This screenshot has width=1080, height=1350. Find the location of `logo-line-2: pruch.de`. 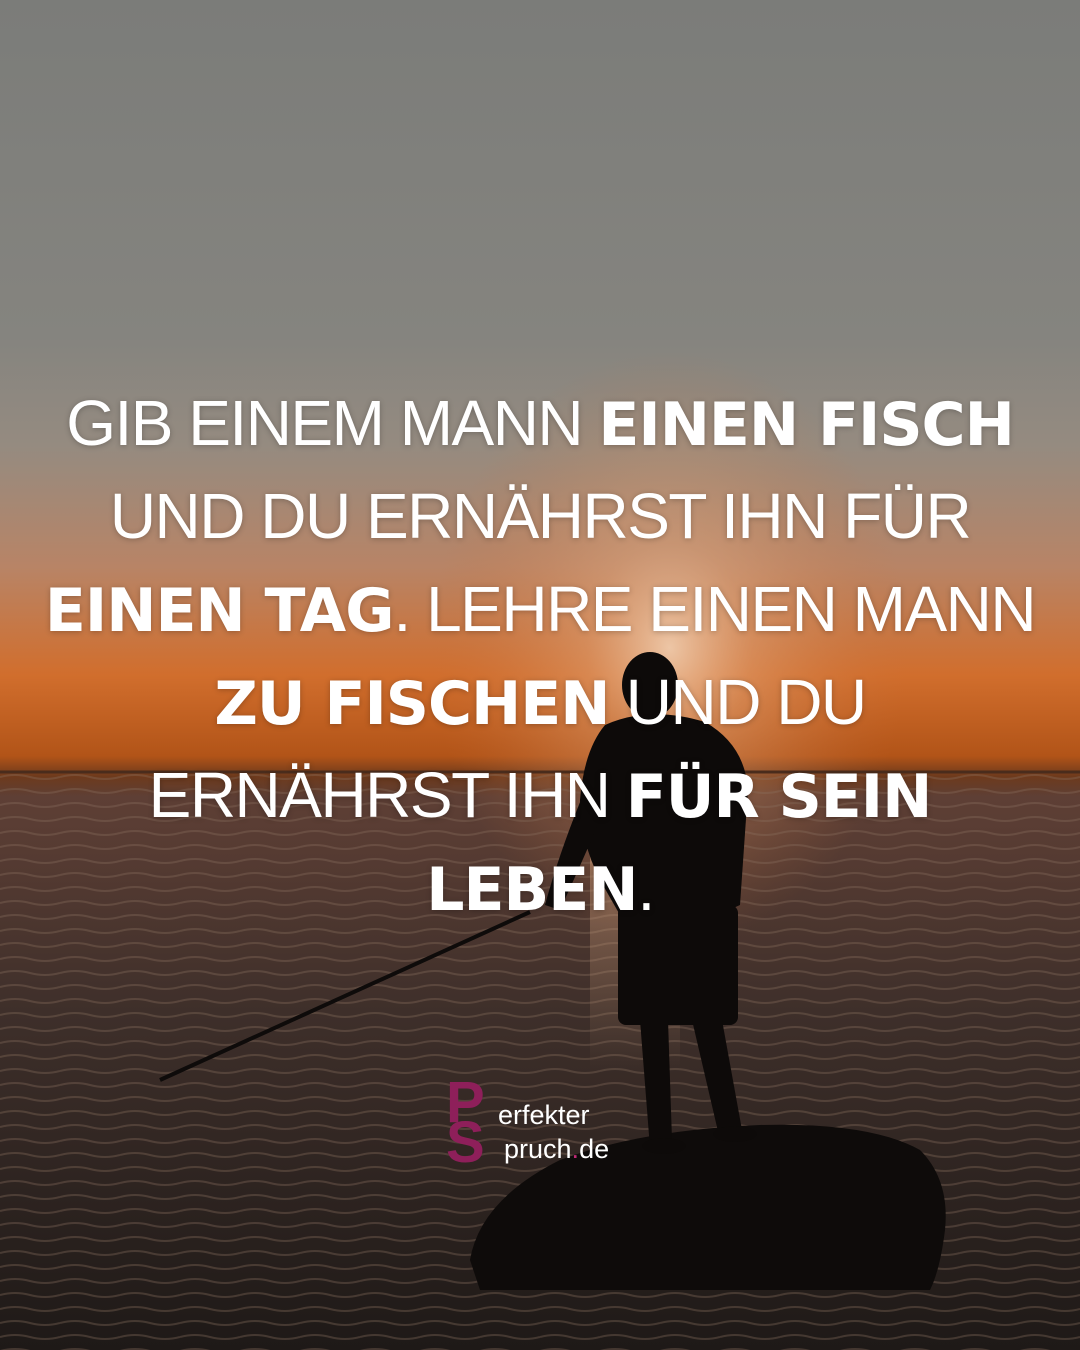

logo-line-2: pruch.de is located at coordinates (556, 1149).